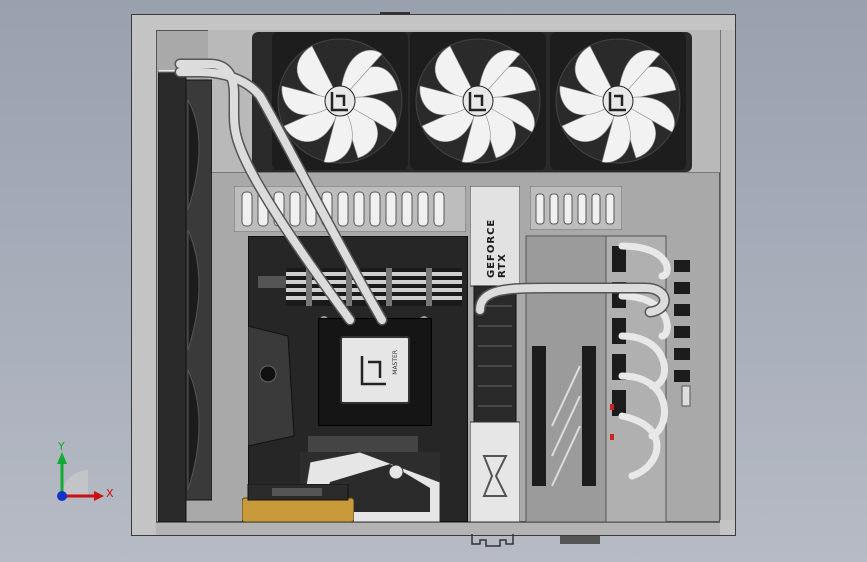 The image size is (867, 562). I want to click on case-bottom-rail, so click(438, 528).